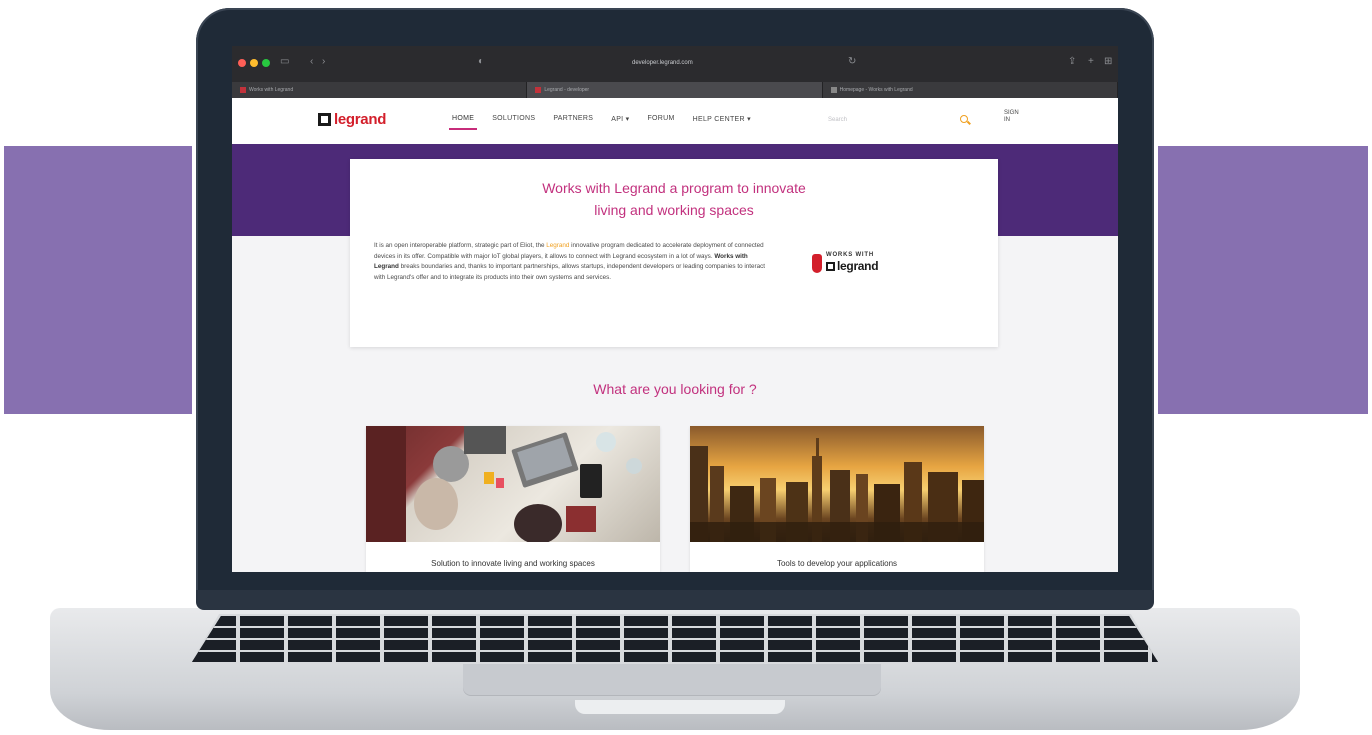  Describe the element at coordinates (964, 119) in the screenshot. I see `search-icon` at that location.